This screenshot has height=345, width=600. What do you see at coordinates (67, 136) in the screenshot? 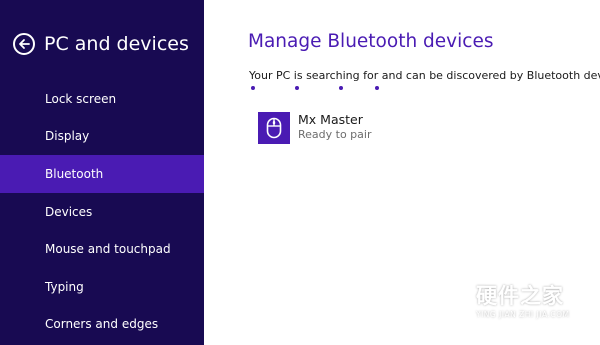
I see `sidebar-item-label: Display` at bounding box center [67, 136].